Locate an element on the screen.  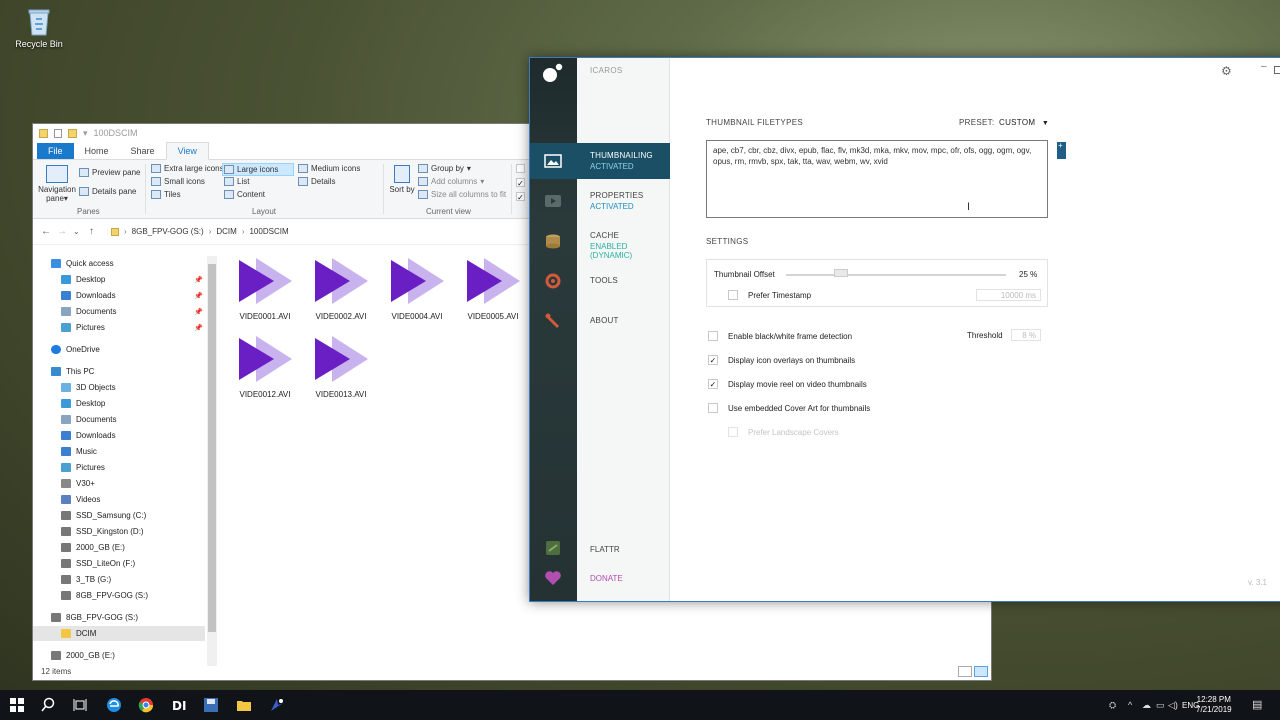
show-hidden-icons-chevron: ^ is located at coordinates (1130, 705).